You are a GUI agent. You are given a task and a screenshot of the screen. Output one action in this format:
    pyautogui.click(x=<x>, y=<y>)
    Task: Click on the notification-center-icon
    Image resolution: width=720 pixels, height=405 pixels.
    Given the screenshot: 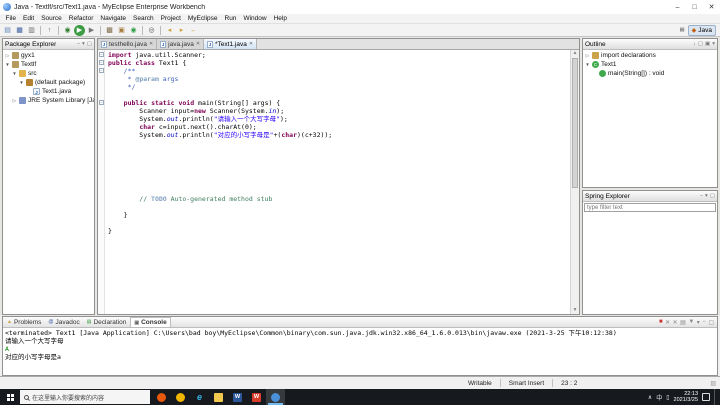 What is the action you would take?
    pyautogui.click(x=706, y=397)
    